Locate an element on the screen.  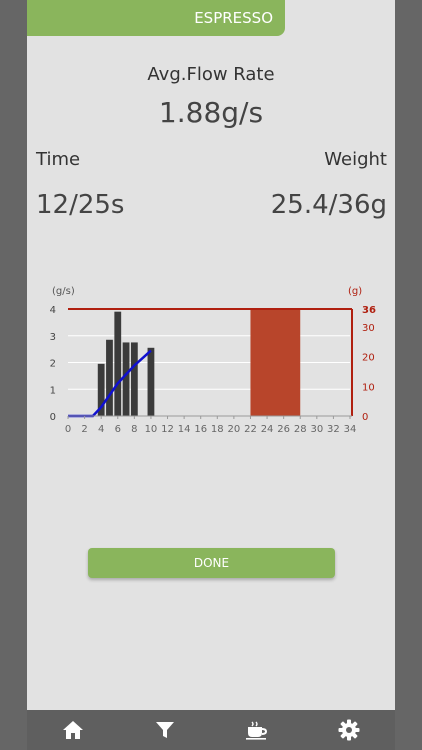
done-button: DONE is located at coordinates (211, 563).